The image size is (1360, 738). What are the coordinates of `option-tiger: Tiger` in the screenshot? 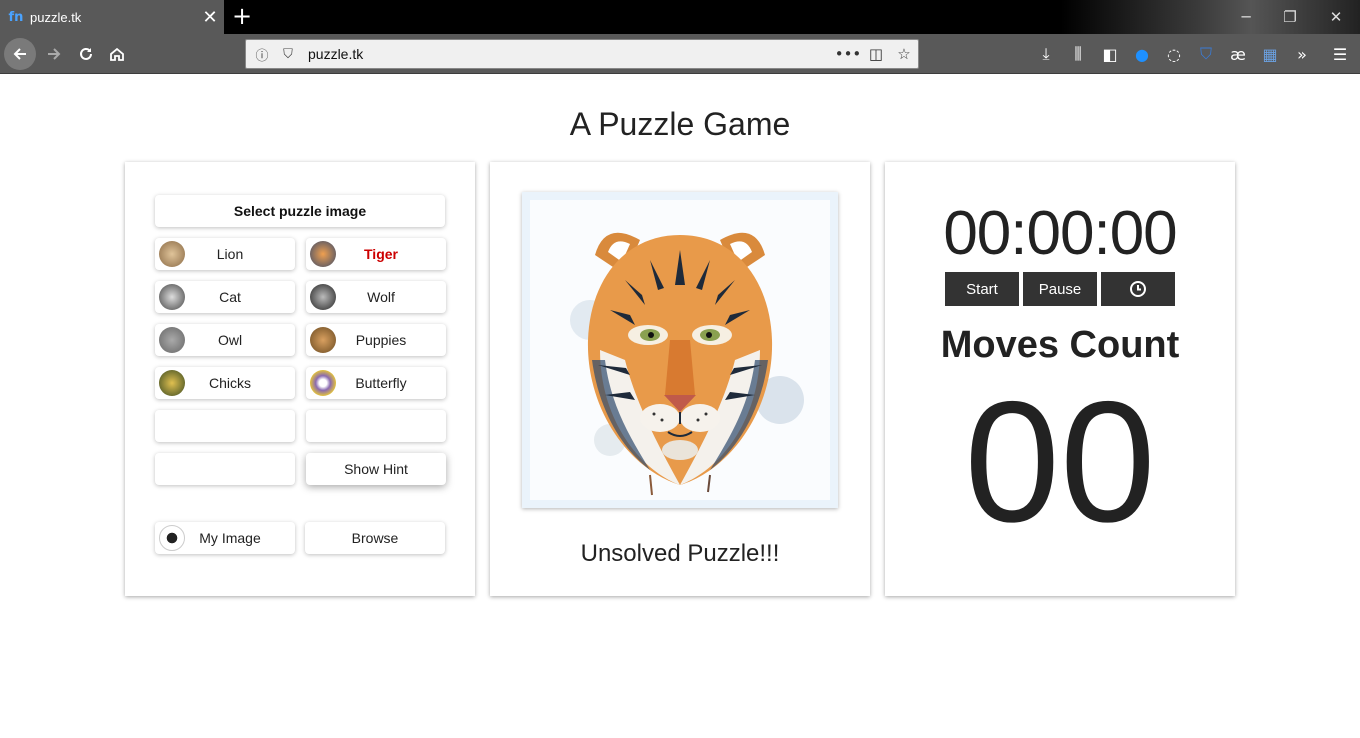 It's located at (376, 254).